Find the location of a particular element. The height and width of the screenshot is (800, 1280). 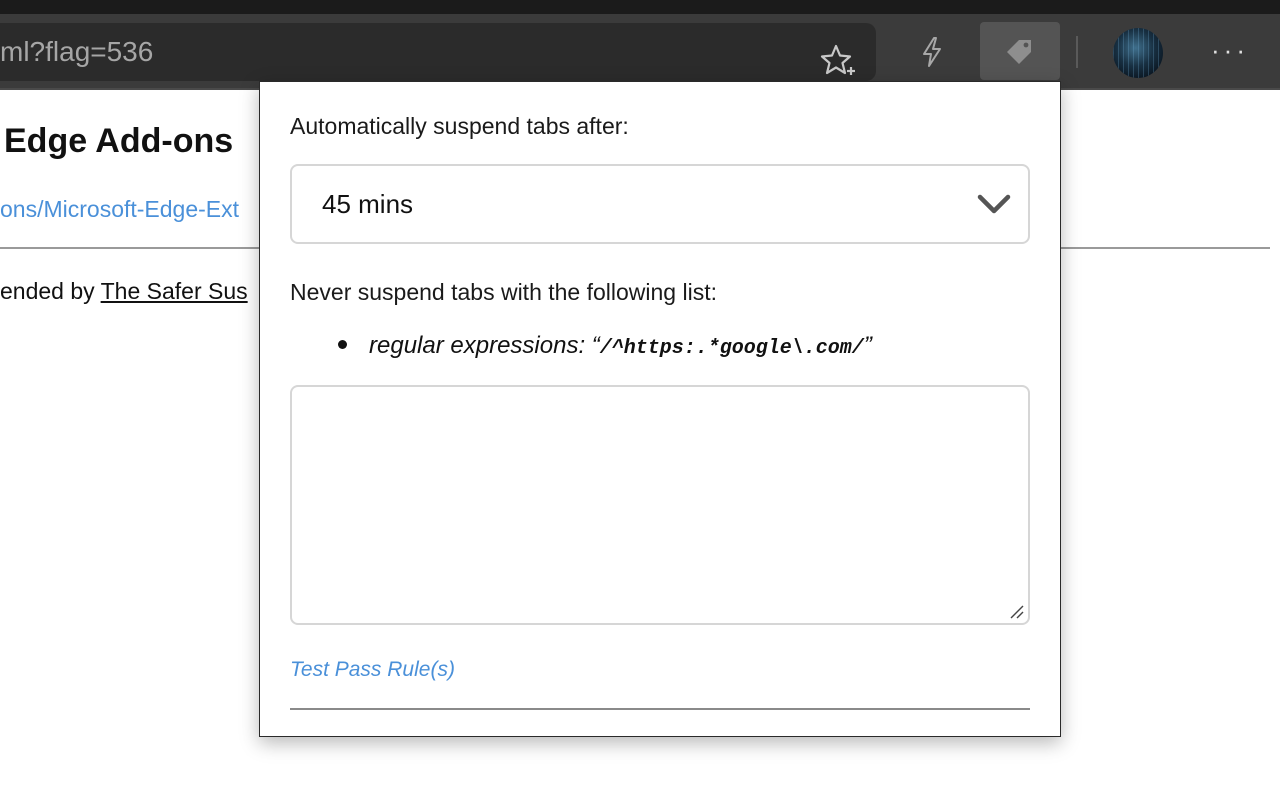

browser-toolbar: ml?flag=536 ··· is located at coordinates (640, 52).